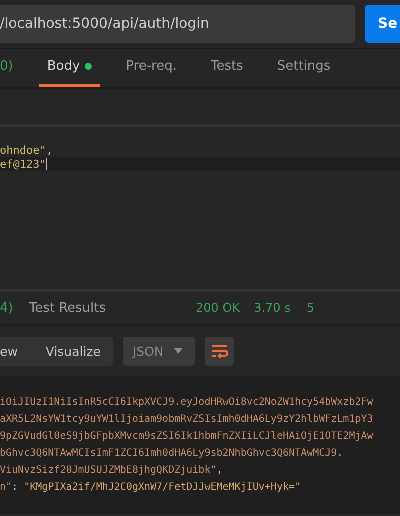  Describe the element at coordinates (172, 453) in the screenshot. I see `code-text: bGhvc3Q6NTAwMCIsImF1ZCI6Imh0dHA6Ly9sb2NhbGhvc3Q6NTAwMCJ9.` at that location.